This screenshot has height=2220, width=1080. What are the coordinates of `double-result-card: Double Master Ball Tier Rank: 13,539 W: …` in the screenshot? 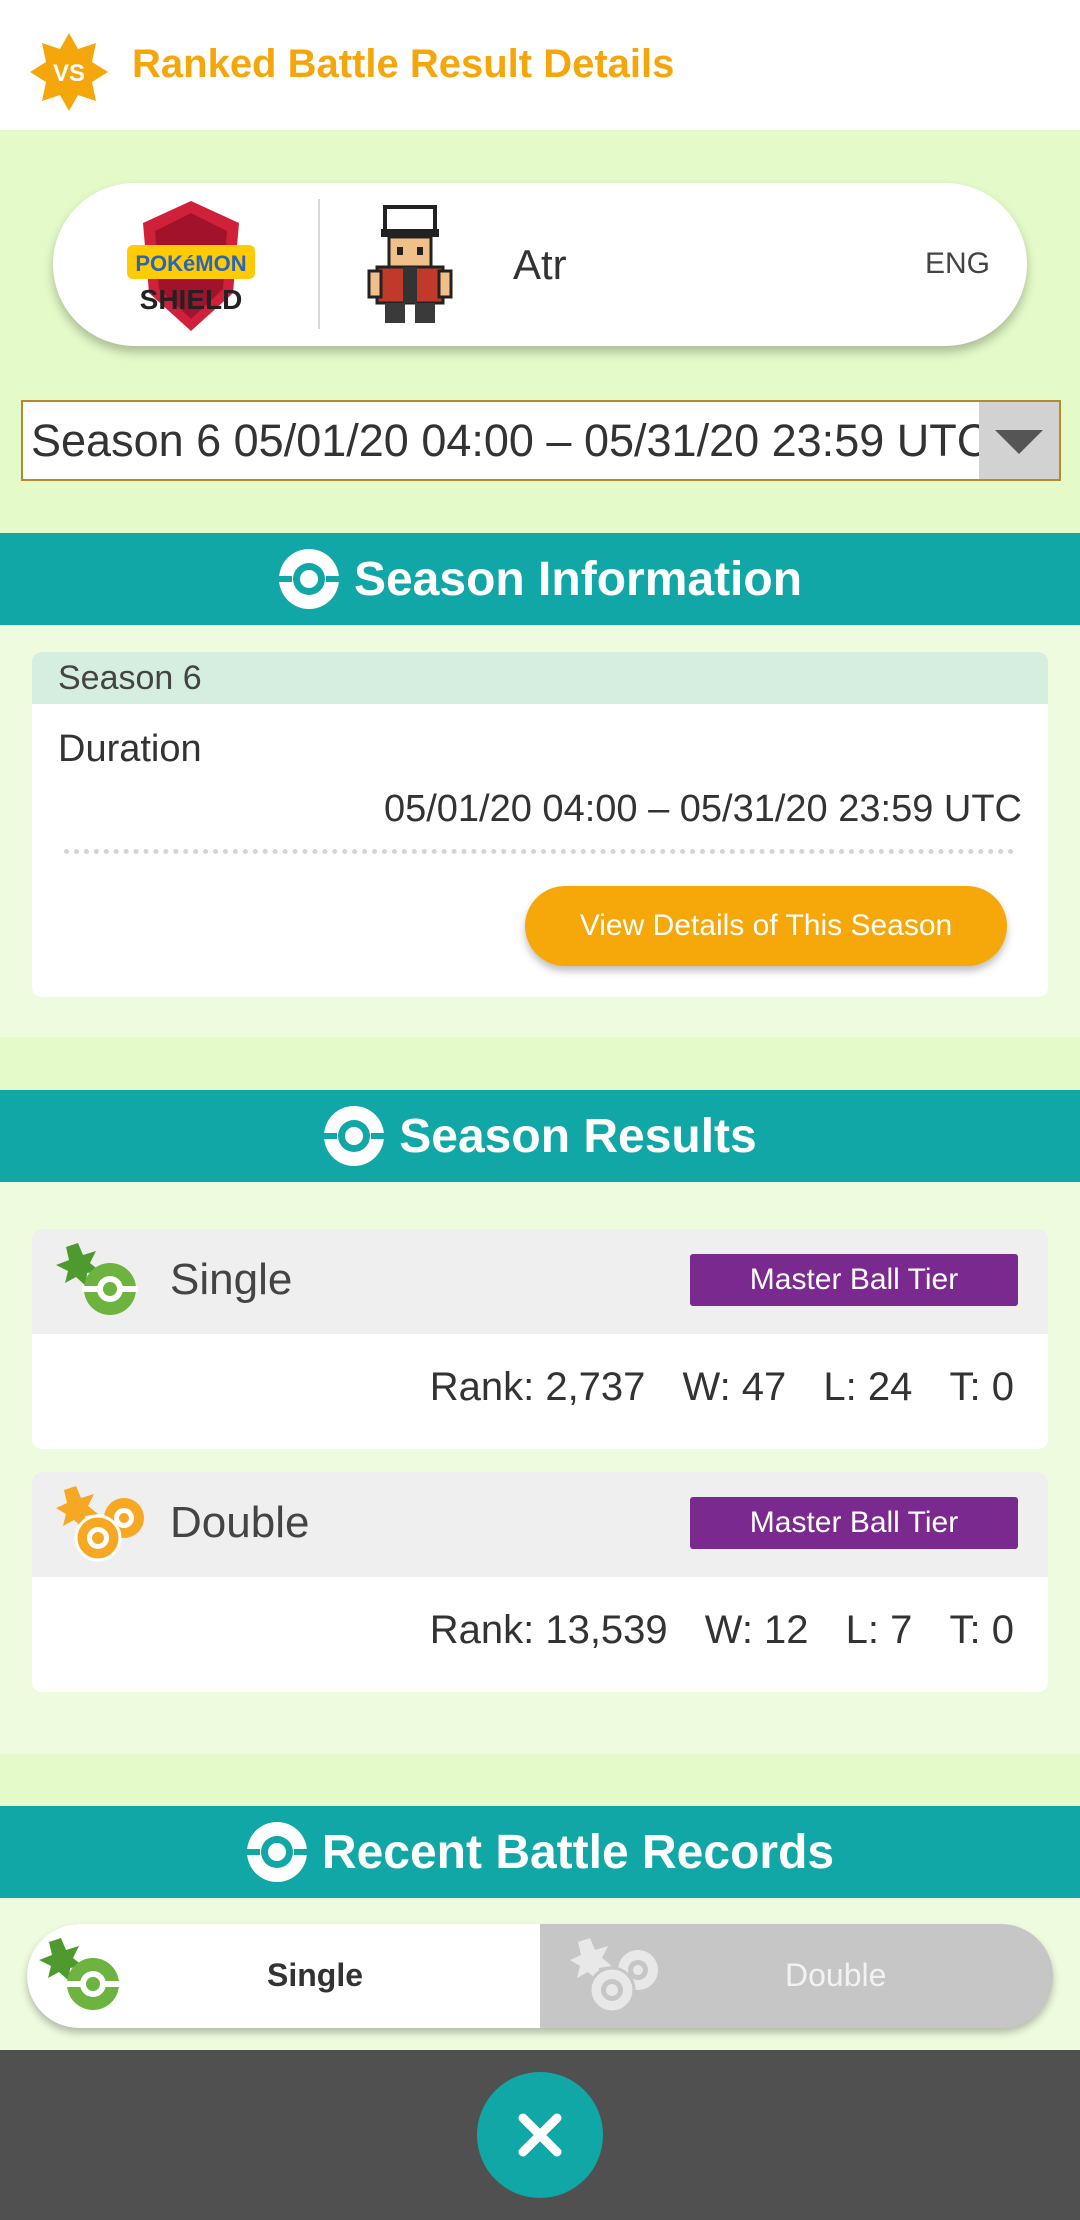 It's located at (540, 1582).